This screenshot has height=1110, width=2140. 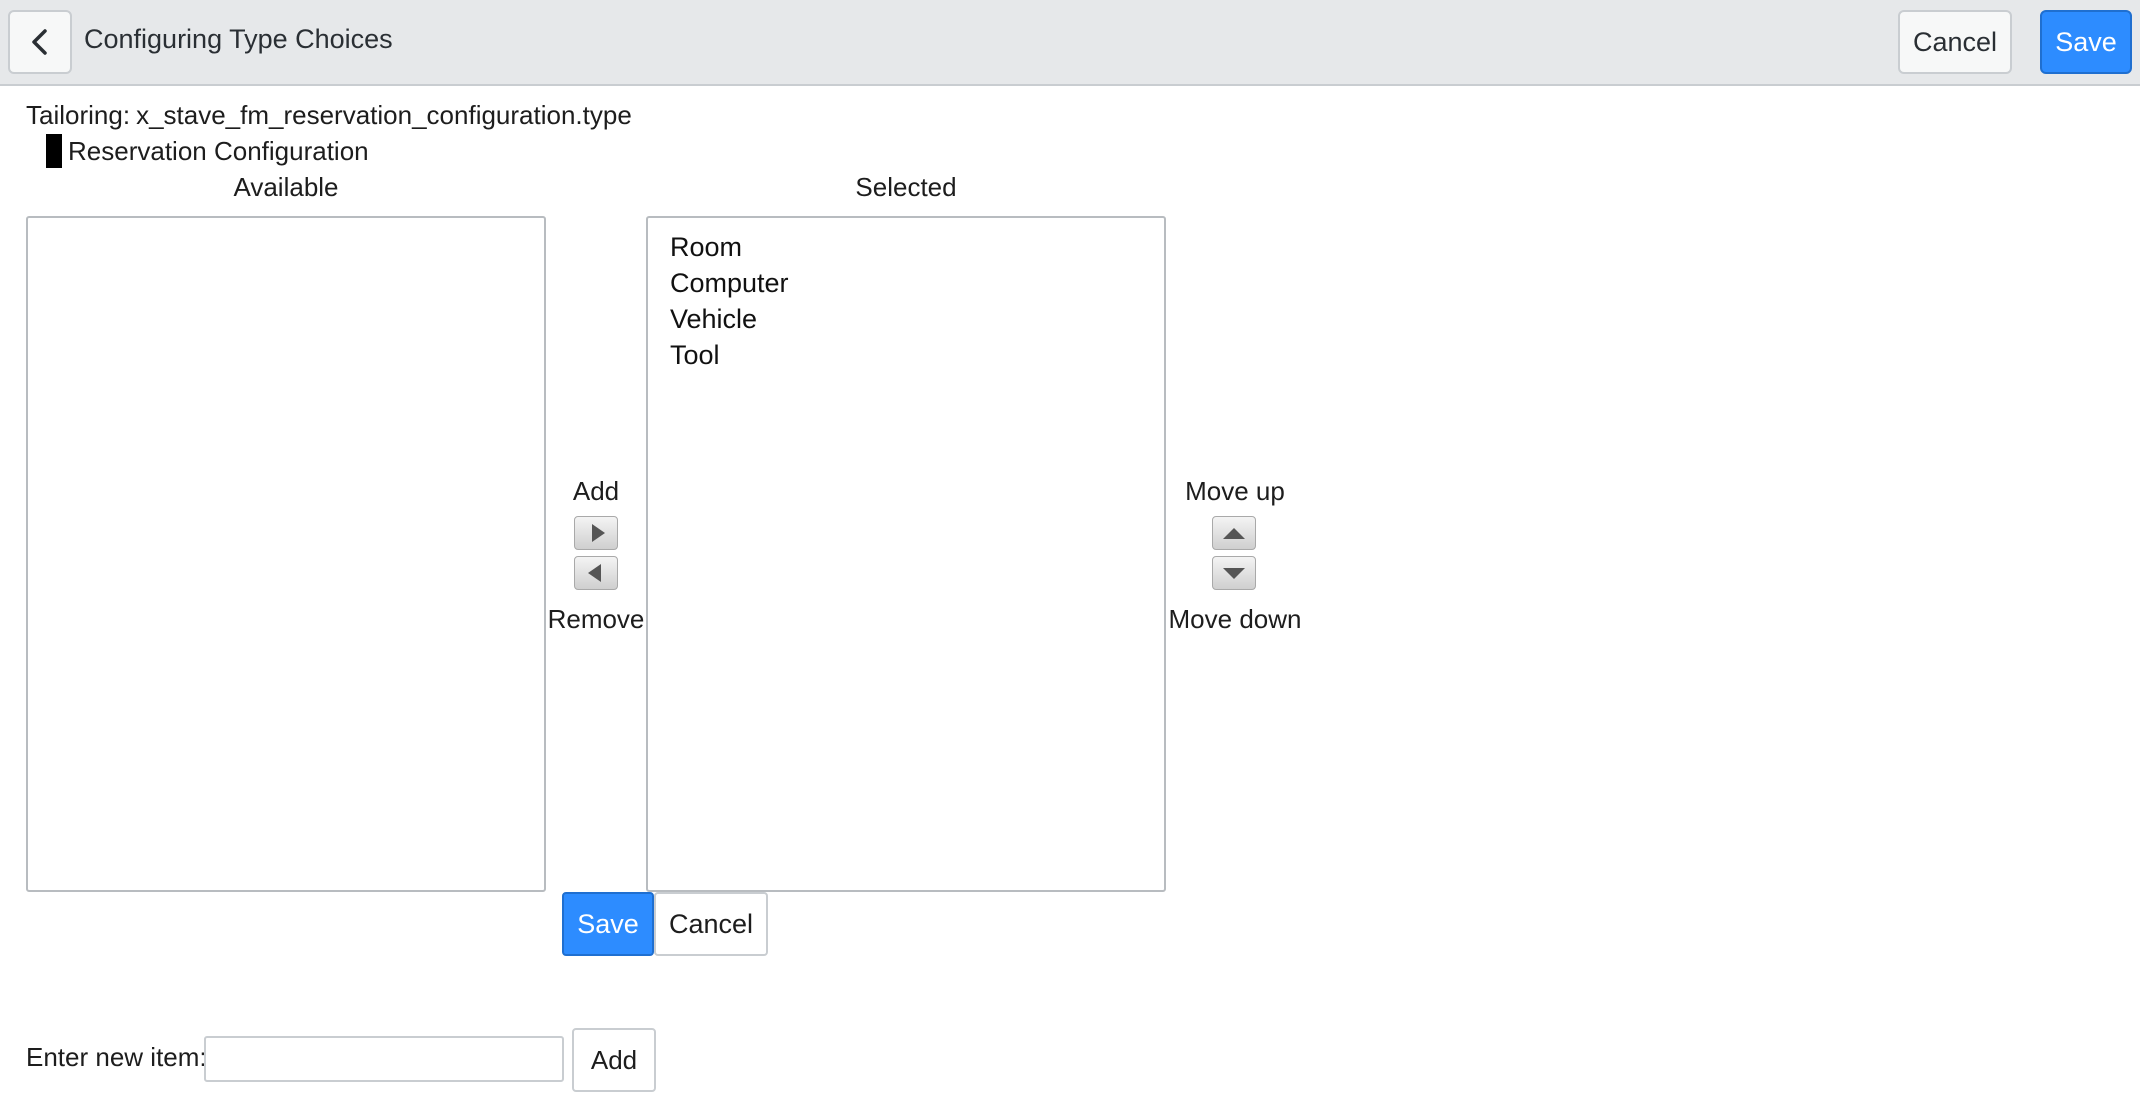 I want to click on selected-heading: Selected, so click(x=906, y=187).